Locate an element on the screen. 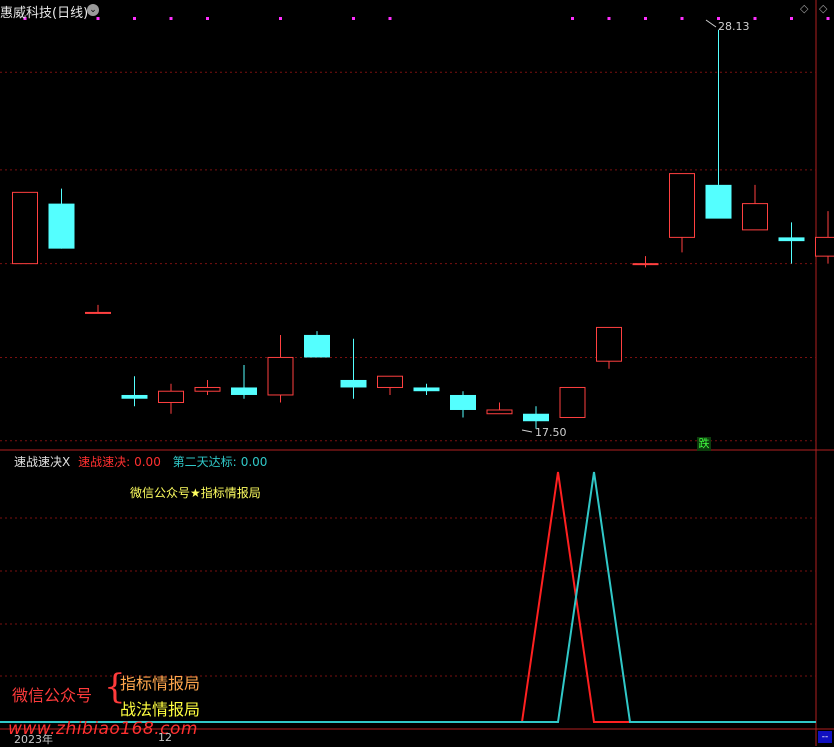  line1-value: 0.00 is located at coordinates (147, 462).